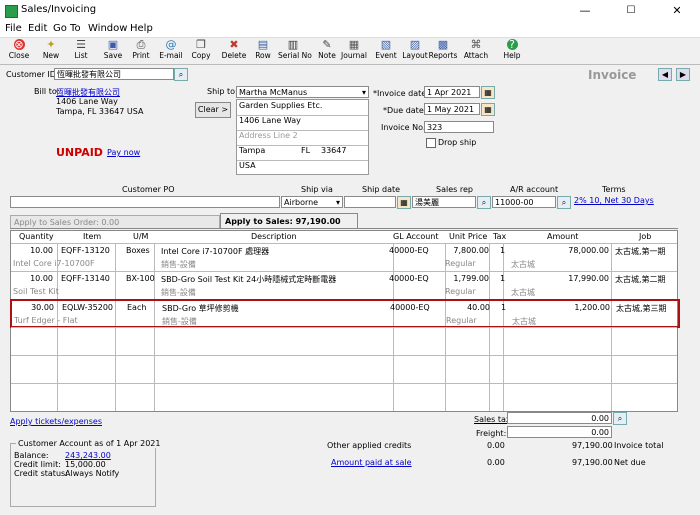  I want to click on pay-now-link: Pay now, so click(123, 152).